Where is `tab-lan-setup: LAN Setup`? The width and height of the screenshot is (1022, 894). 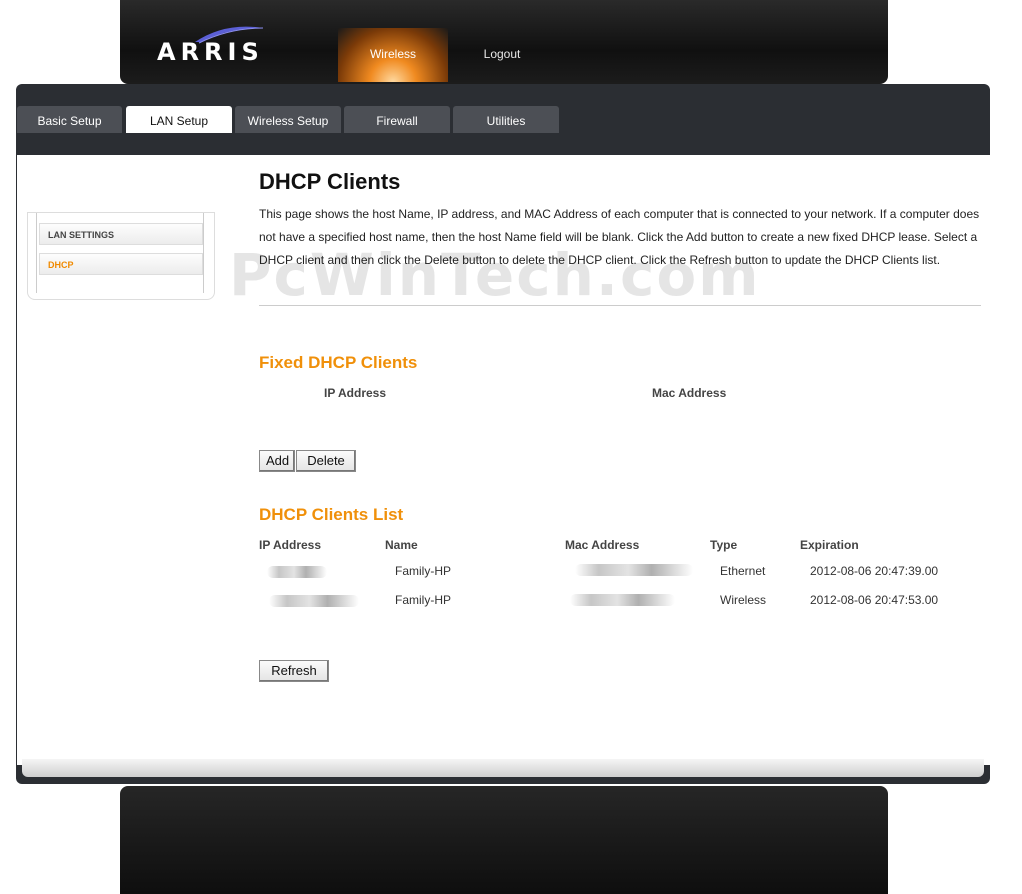
tab-lan-setup: LAN Setup is located at coordinates (179, 119).